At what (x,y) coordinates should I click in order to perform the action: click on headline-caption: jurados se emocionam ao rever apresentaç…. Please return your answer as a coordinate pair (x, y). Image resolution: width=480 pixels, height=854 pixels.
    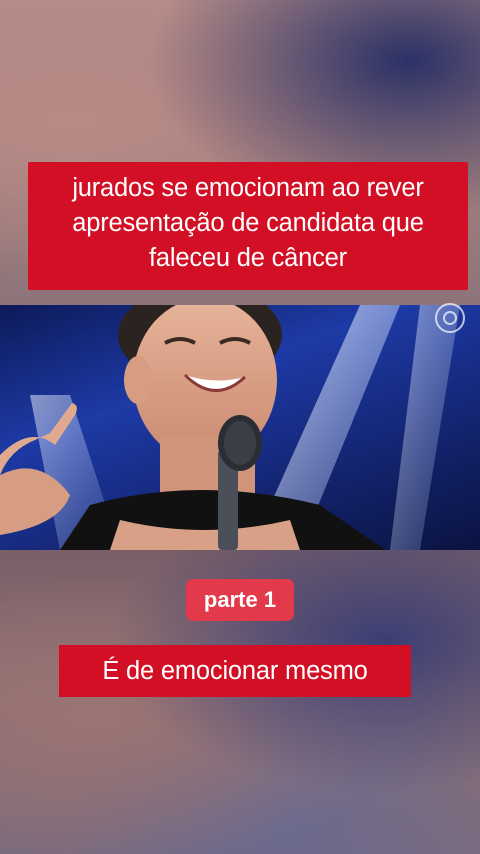
    Looking at the image, I should click on (248, 226).